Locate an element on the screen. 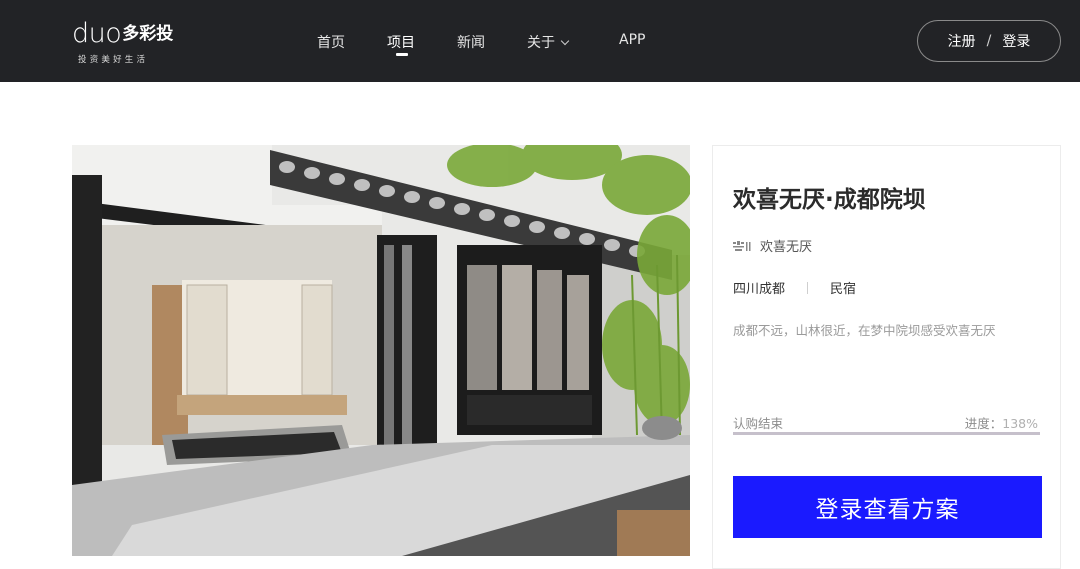 The height and width of the screenshot is (569, 1080). logo-latin: duo is located at coordinates (97, 33).